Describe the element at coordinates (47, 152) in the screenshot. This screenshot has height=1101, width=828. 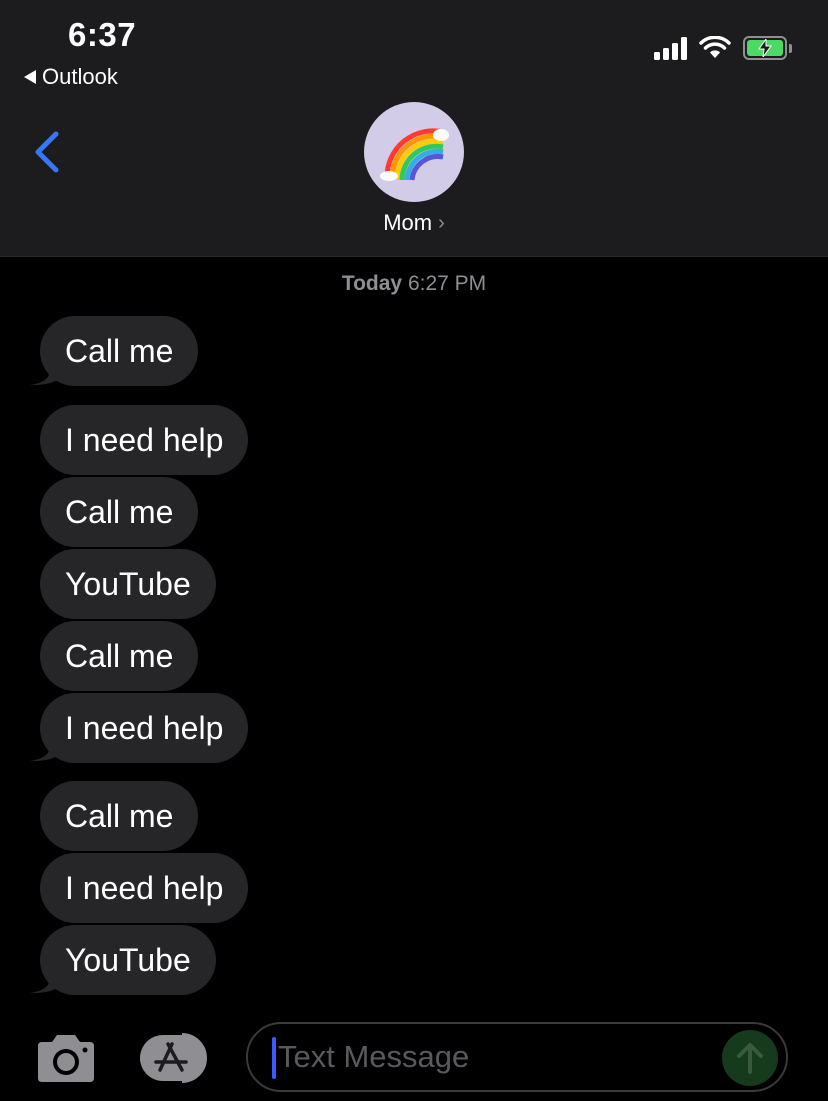
I see `back-chevron-icon` at that location.